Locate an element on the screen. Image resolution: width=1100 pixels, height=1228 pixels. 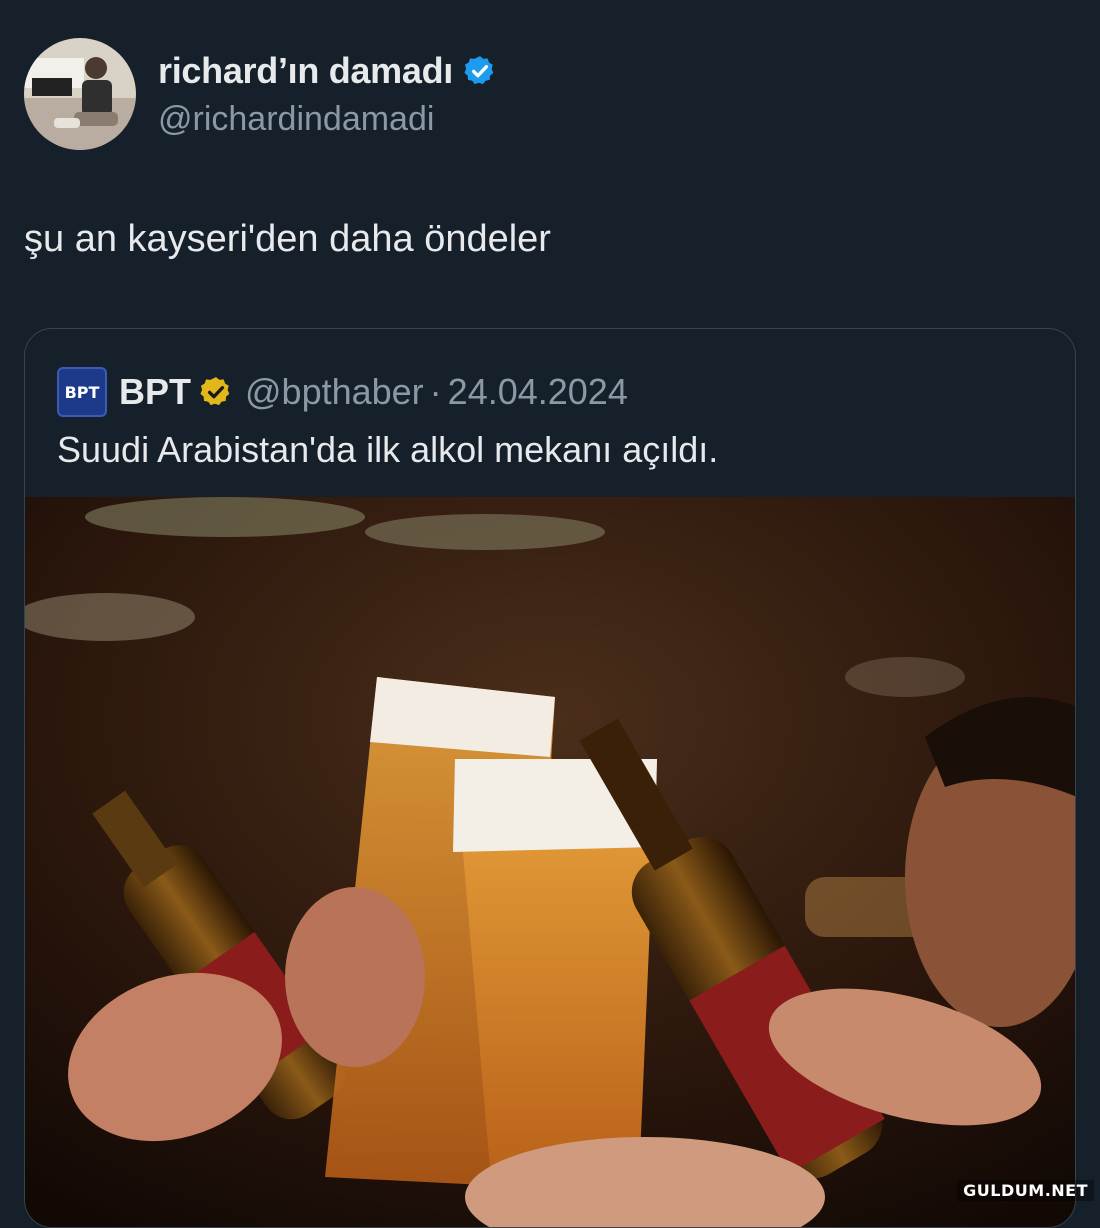
bpt-logo-icon: BPT is located at coordinates (82, 392).